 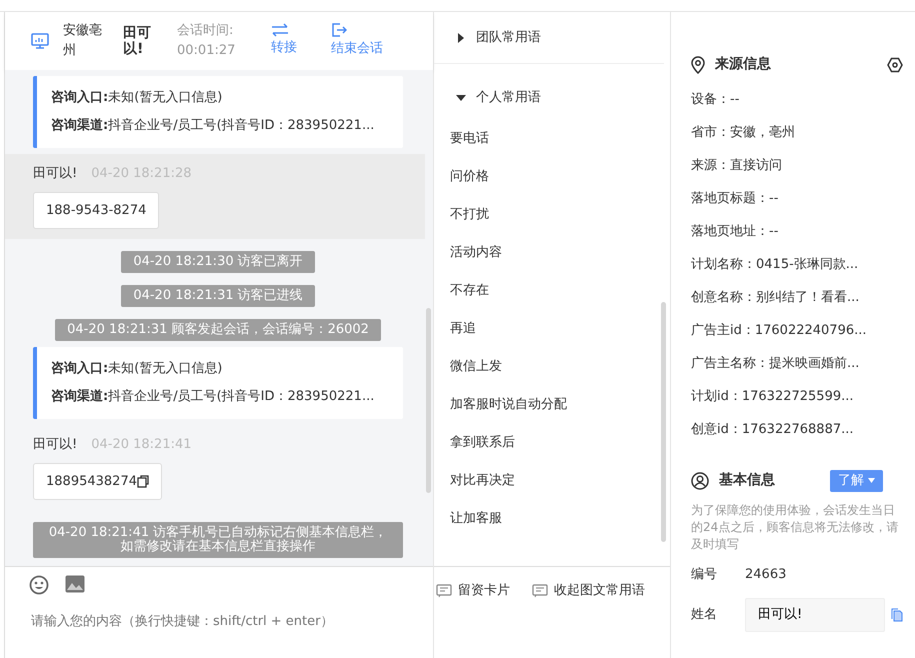 I want to click on settings-icon, so click(x=895, y=64).